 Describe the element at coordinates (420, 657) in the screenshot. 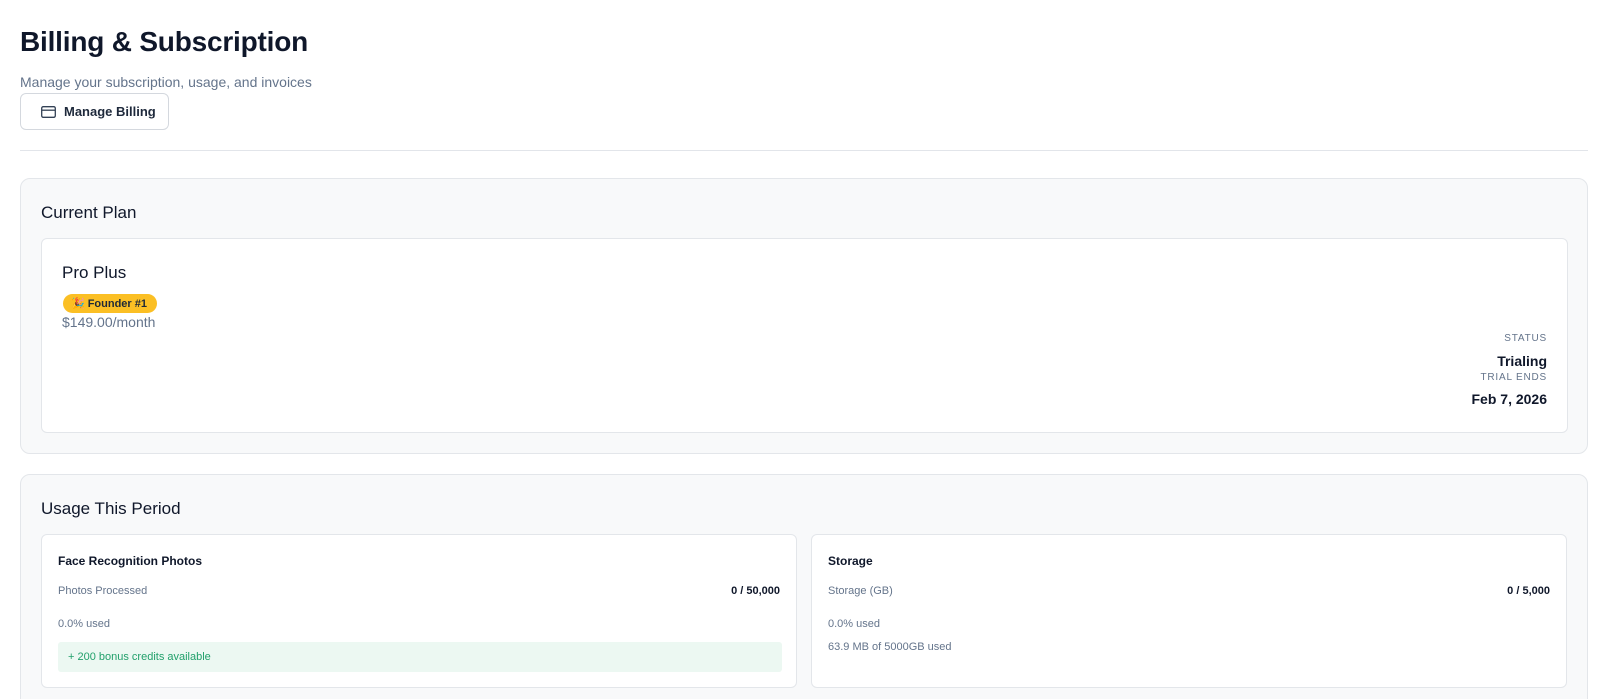

I see `bonus-credits-notice: + 200 bonus credits available` at that location.